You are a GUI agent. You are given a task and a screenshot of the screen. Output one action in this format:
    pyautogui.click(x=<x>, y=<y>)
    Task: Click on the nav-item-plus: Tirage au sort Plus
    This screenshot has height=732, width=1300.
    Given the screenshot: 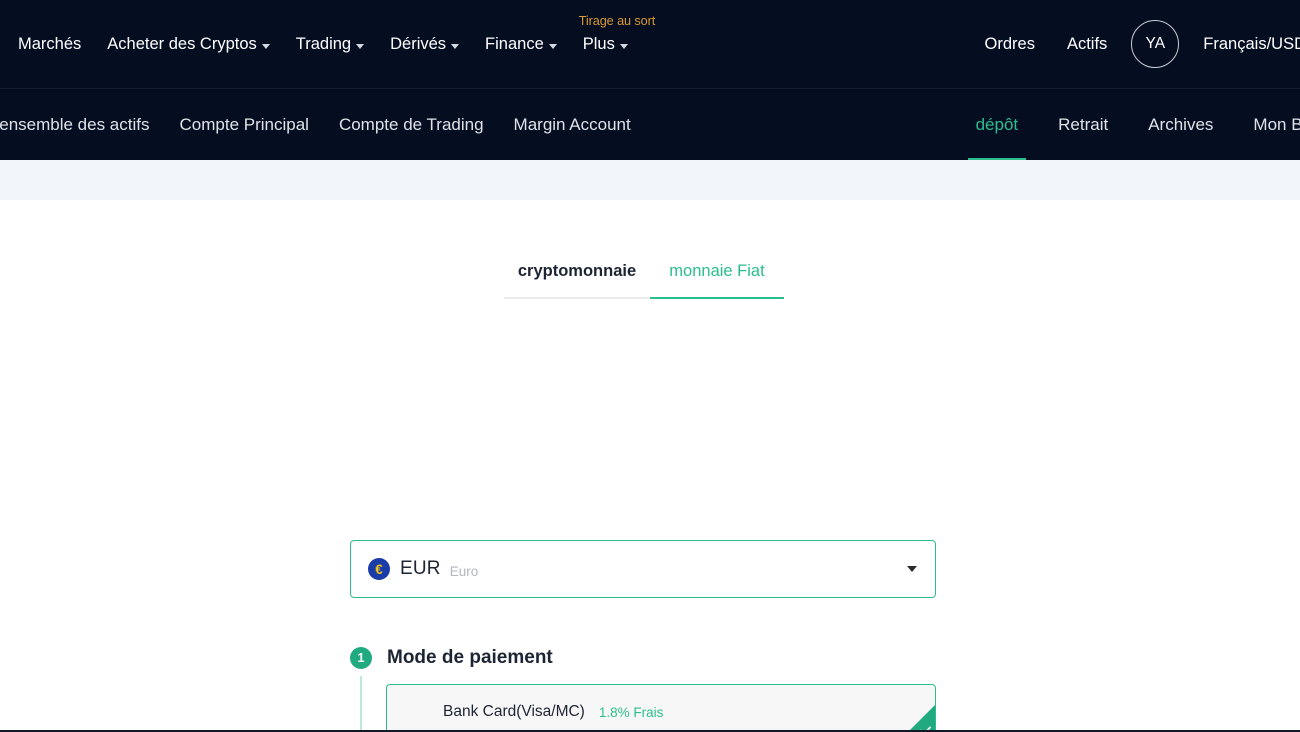 What is the action you would take?
    pyautogui.click(x=613, y=34)
    